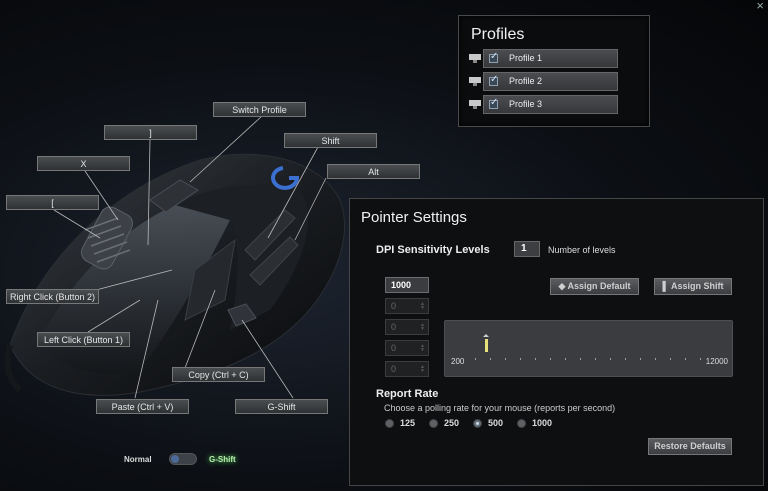 The height and width of the screenshot is (491, 768). Describe the element at coordinates (394, 306) in the screenshot. I see `dpi-level-2-value: 0` at that location.